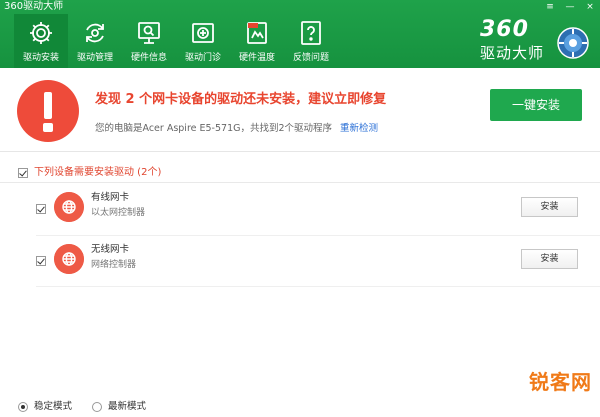  I want to click on device-name: 有线网卡, so click(110, 197).